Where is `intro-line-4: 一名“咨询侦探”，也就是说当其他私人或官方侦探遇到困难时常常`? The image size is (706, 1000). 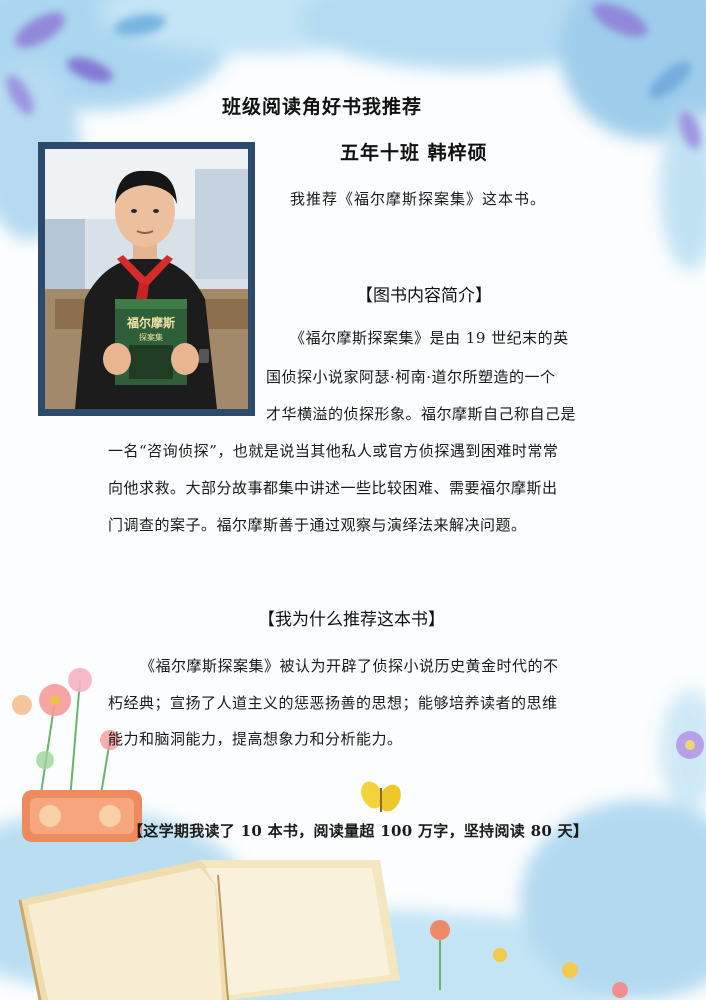
intro-line-4: 一名“咨询侦探”，也就是说当其他私人或官方侦探遇到困难时常常 is located at coordinates (333, 451).